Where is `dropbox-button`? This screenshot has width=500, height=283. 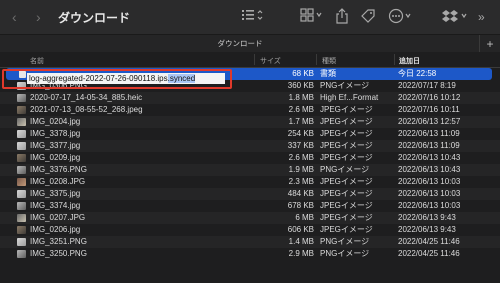
dropbox-button is located at coordinates (456, 17).